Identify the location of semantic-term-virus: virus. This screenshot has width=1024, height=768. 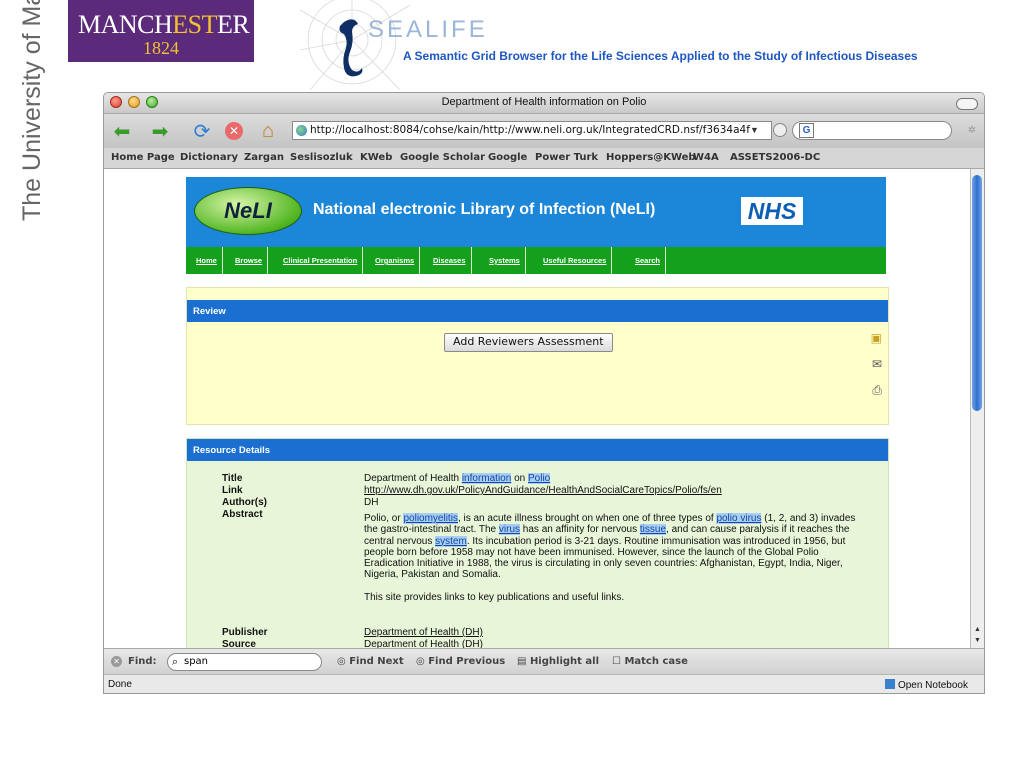
(509, 530).